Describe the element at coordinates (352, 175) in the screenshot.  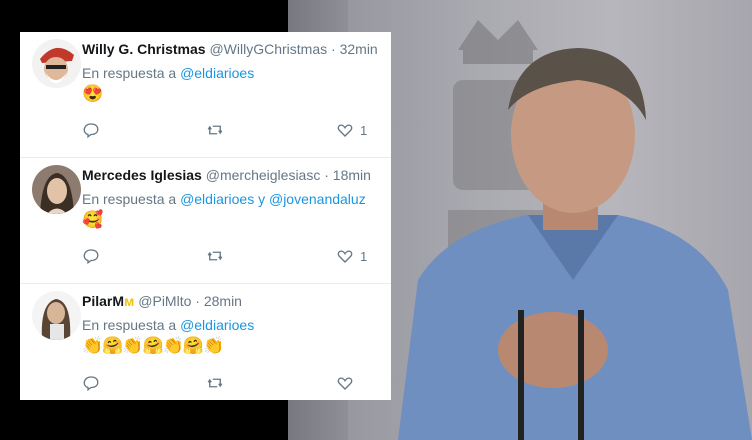
I see `tweet-time: 18min` at that location.